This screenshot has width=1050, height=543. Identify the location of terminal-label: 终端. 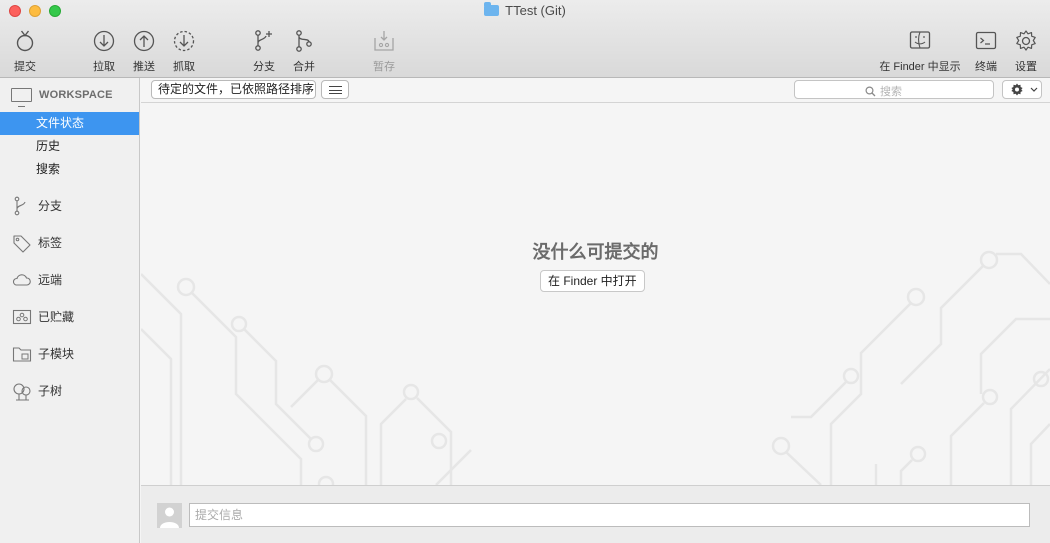
(986, 67).